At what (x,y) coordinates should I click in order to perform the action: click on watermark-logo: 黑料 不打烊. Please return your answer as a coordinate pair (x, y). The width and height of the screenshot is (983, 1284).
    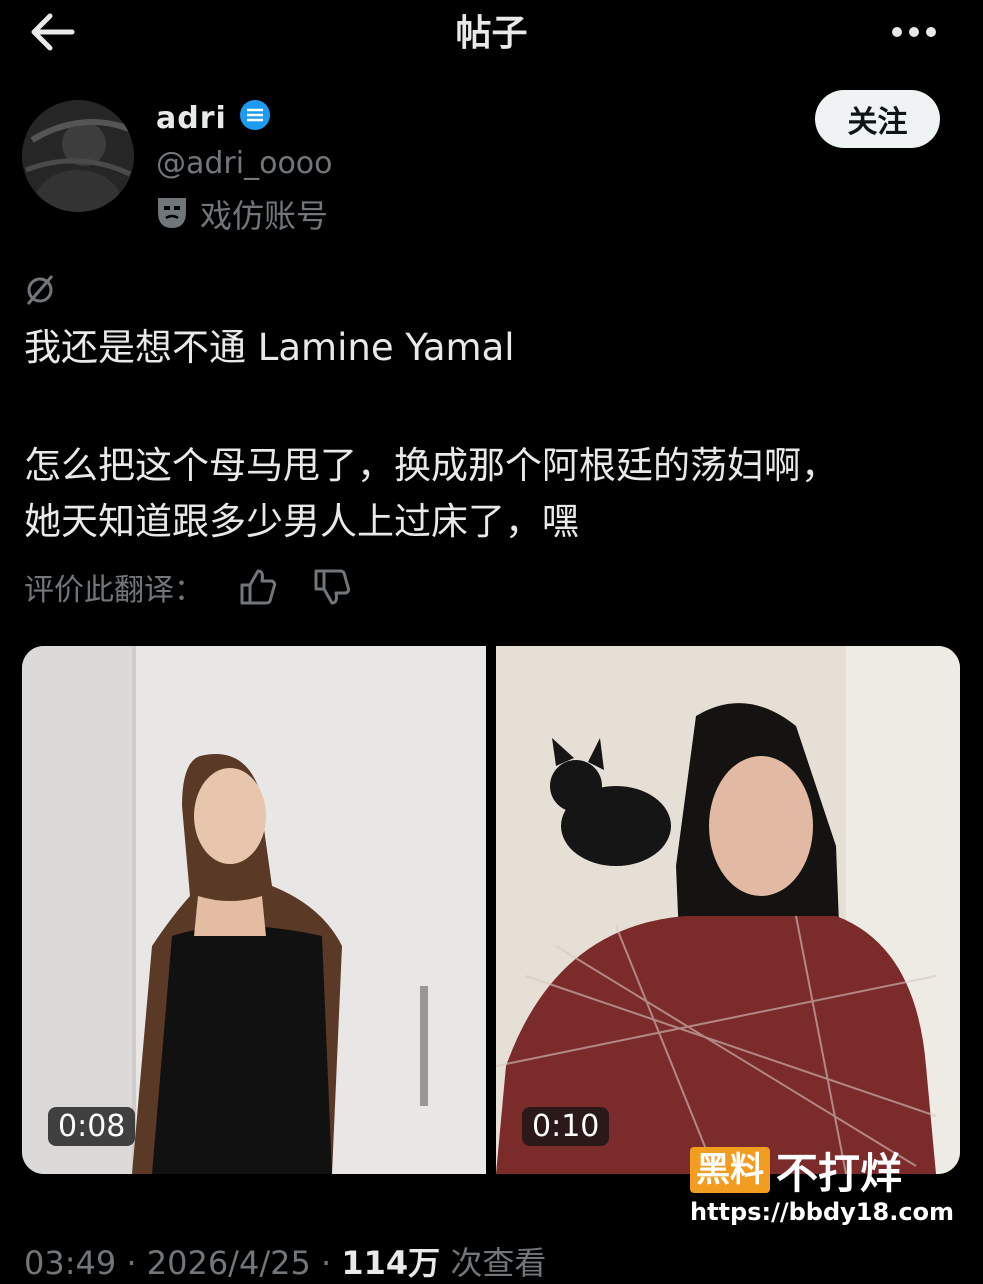
    Looking at the image, I should click on (796, 1172).